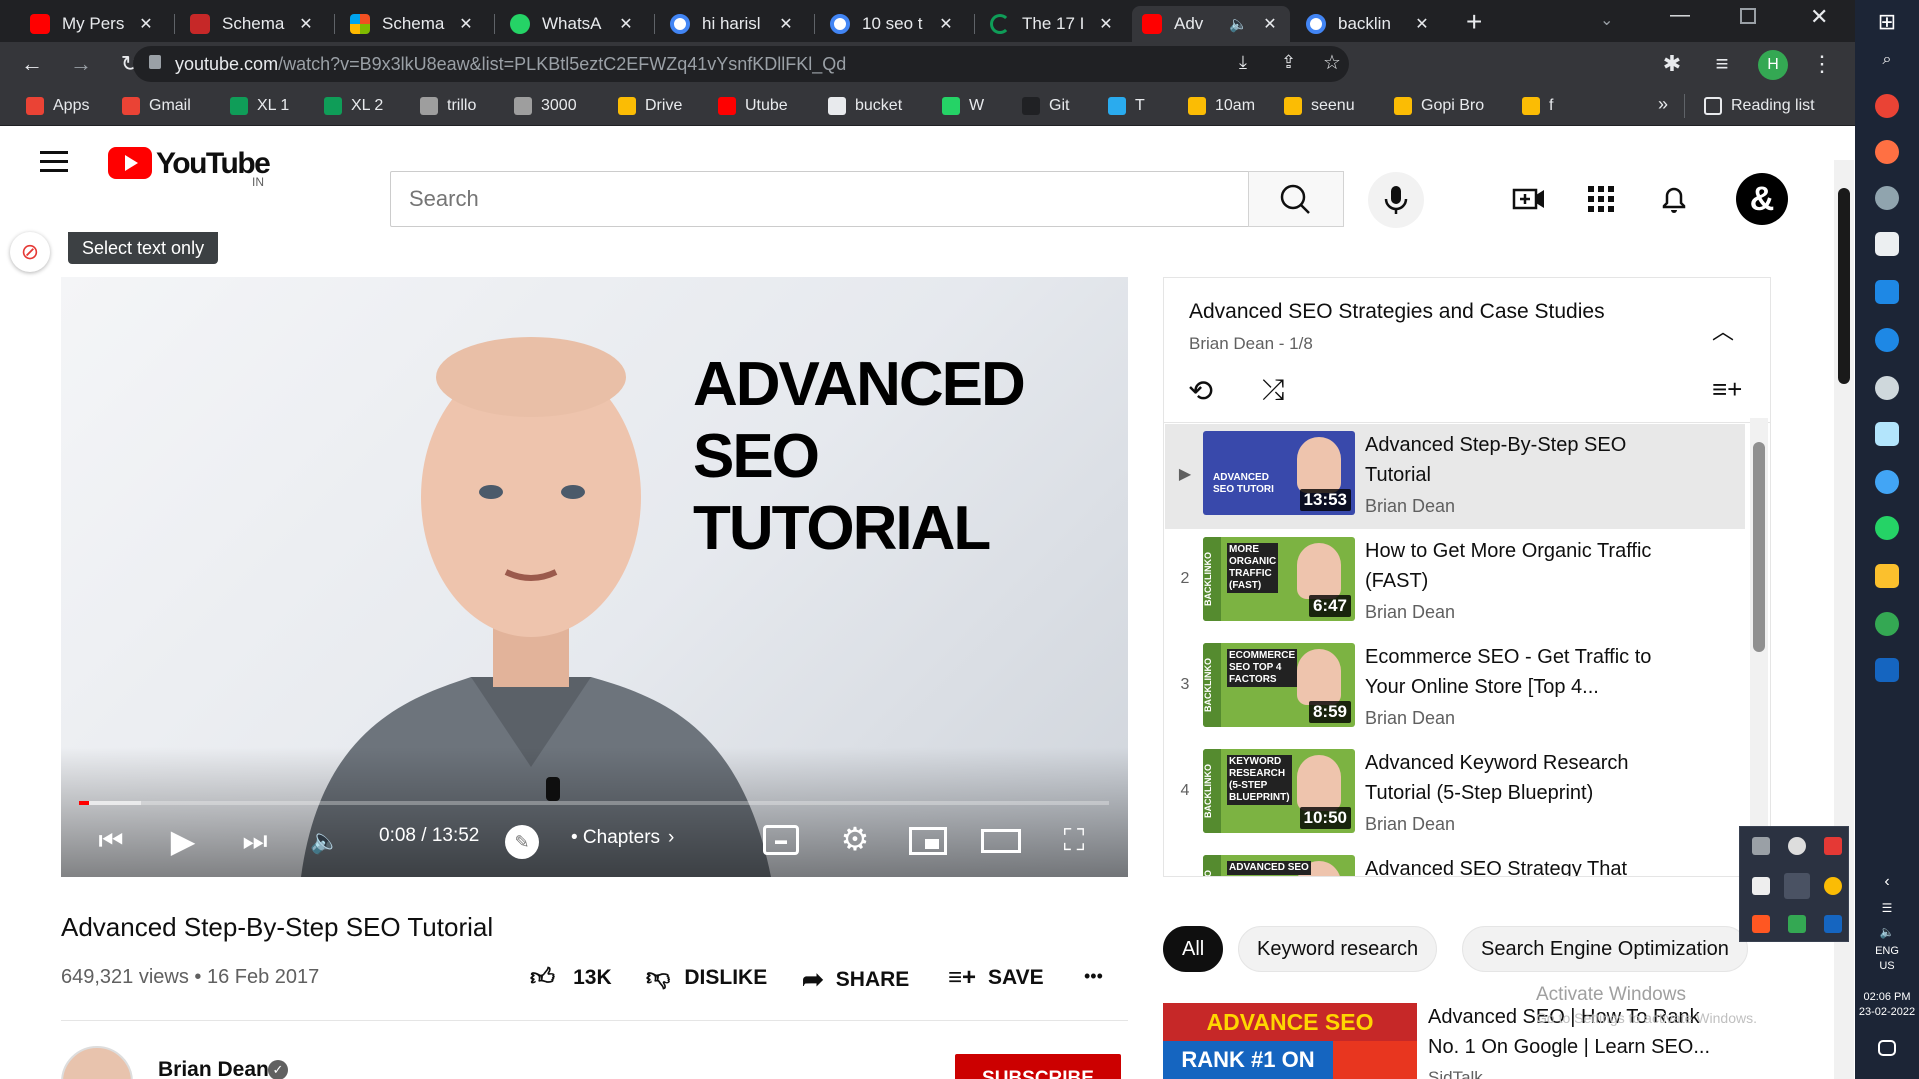 The image size is (1919, 1079). Describe the element at coordinates (1319, 106) in the screenshot. I see `bookmark-seenu: seenu` at that location.